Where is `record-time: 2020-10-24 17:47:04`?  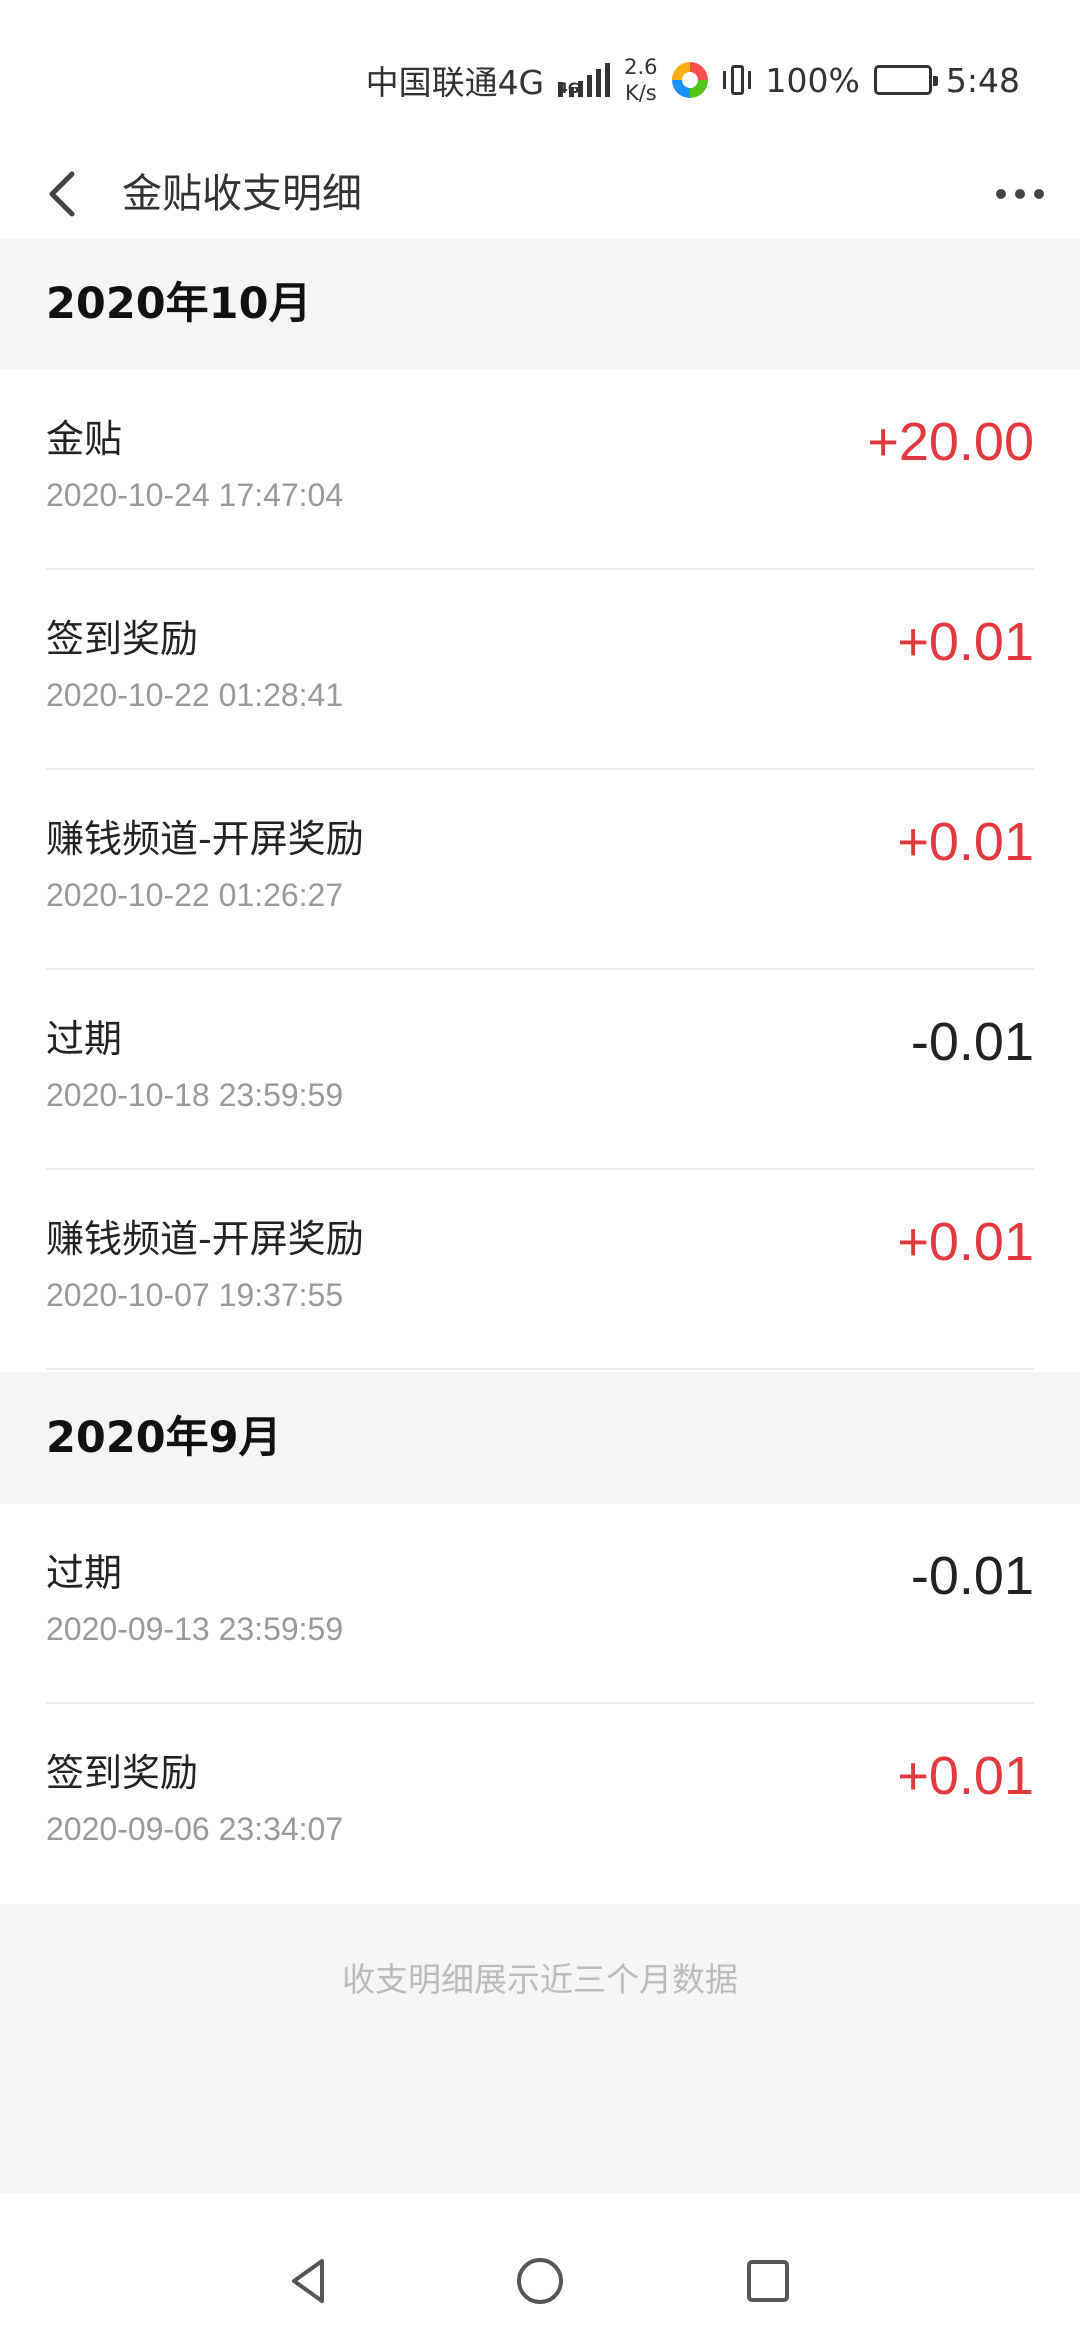
record-time: 2020-10-24 17:47:04 is located at coordinates (195, 495).